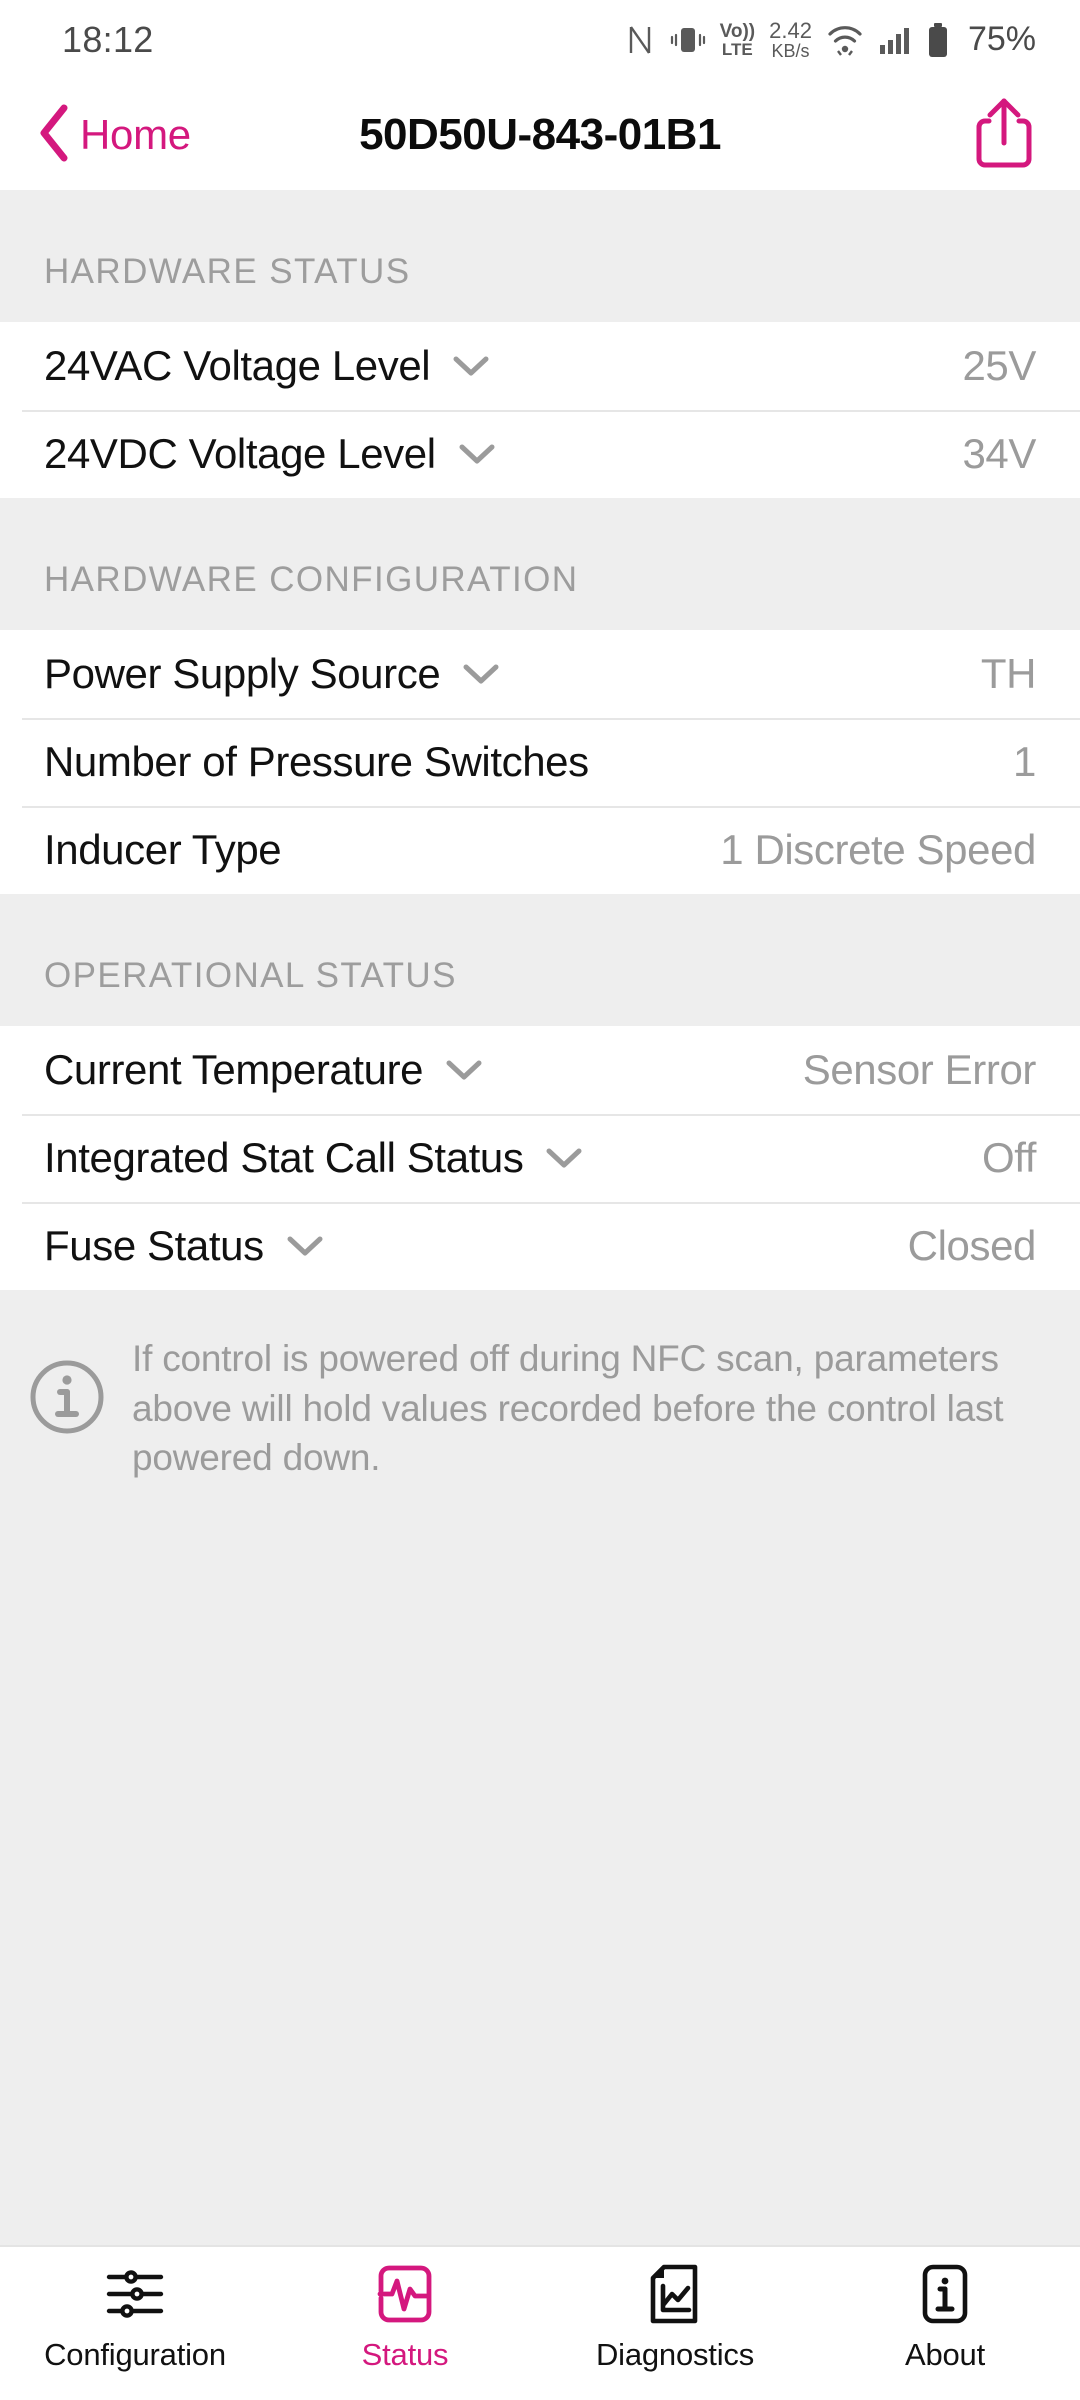 The width and height of the screenshot is (1080, 2400). I want to click on row-24vdc-voltage-level: 24VDC Voltage Level 34V, so click(540, 454).